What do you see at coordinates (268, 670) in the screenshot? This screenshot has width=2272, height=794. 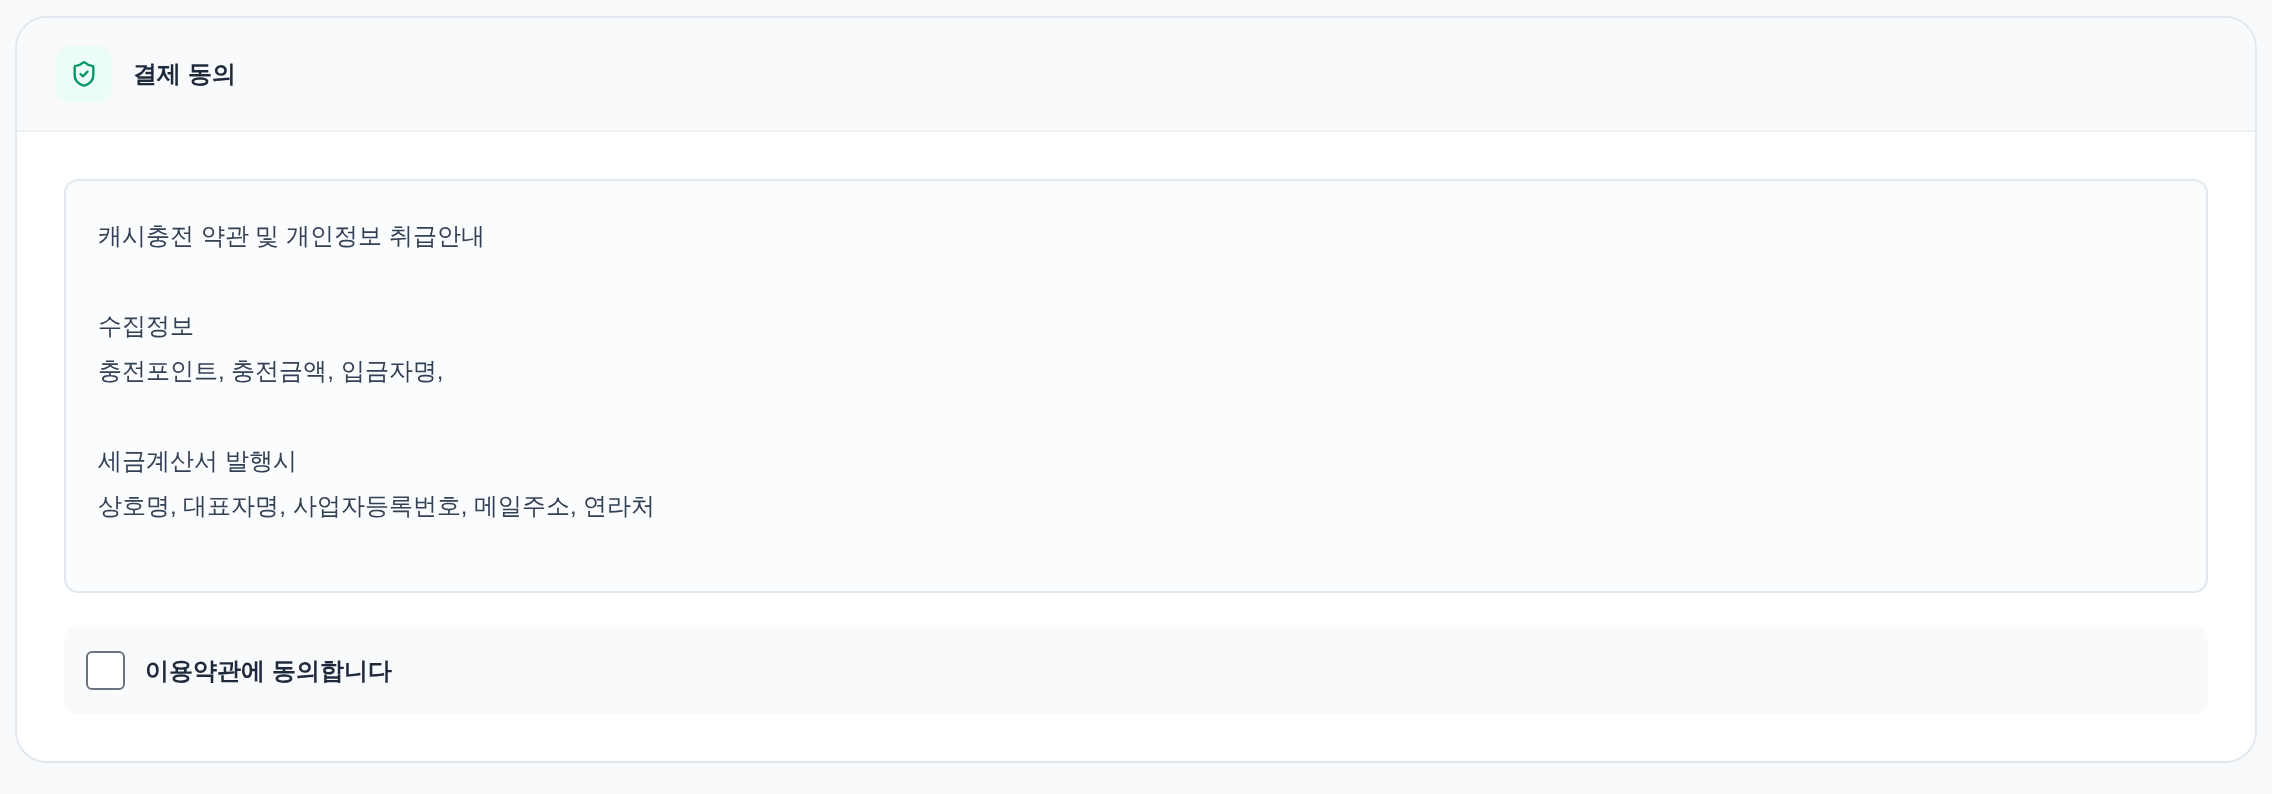 I see `agree-label: 이용약관에 동의합니다` at bounding box center [268, 670].